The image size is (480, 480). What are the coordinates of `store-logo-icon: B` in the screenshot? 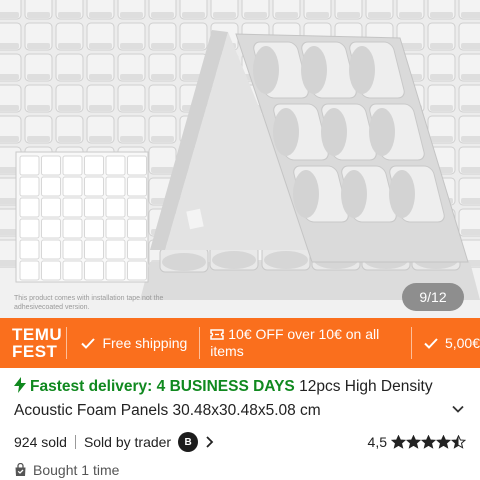 It's located at (188, 442).